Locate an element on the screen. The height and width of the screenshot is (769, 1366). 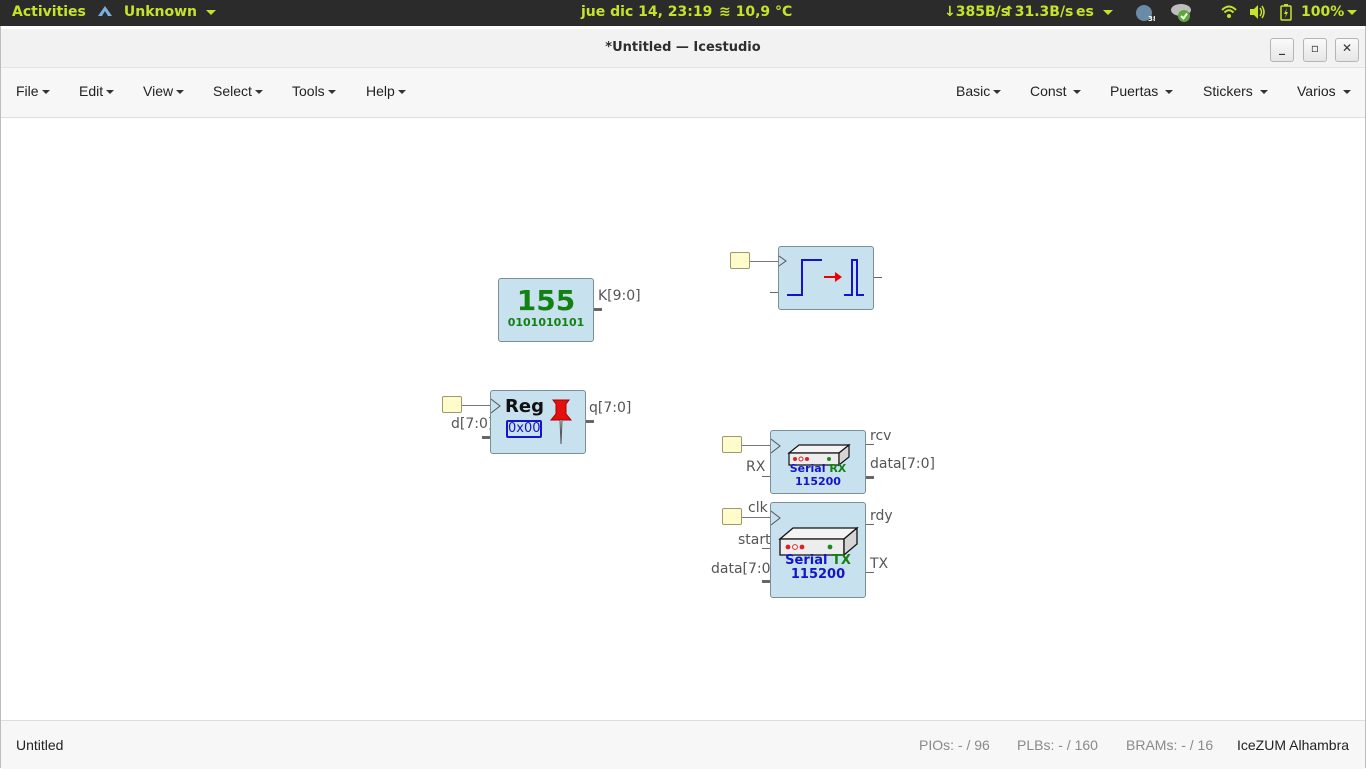
serial-rx-title-a: Serial is located at coordinates (807, 468).